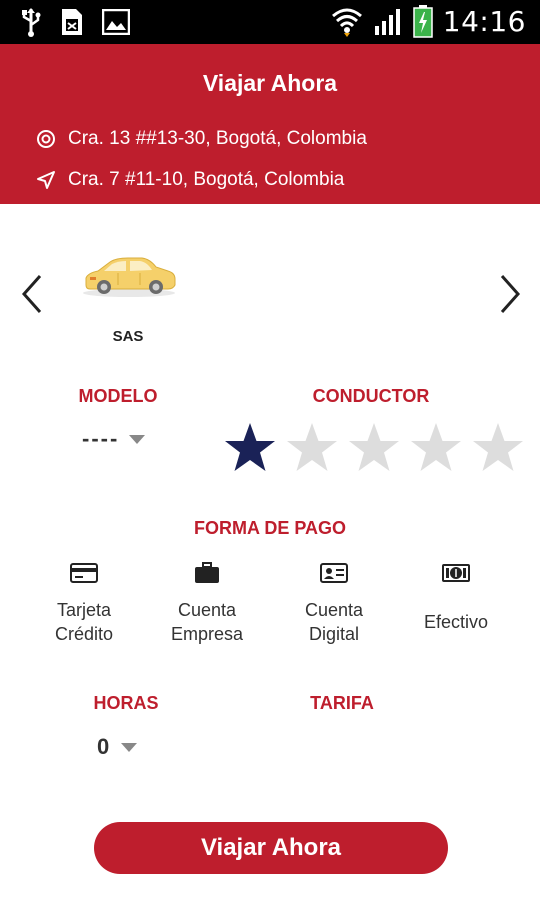  What do you see at coordinates (101, 438) in the screenshot?
I see `modelo-value: ----` at bounding box center [101, 438].